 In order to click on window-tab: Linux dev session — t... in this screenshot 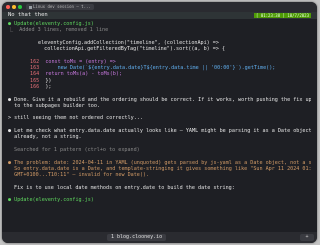, I will do `click(60, 7)`.